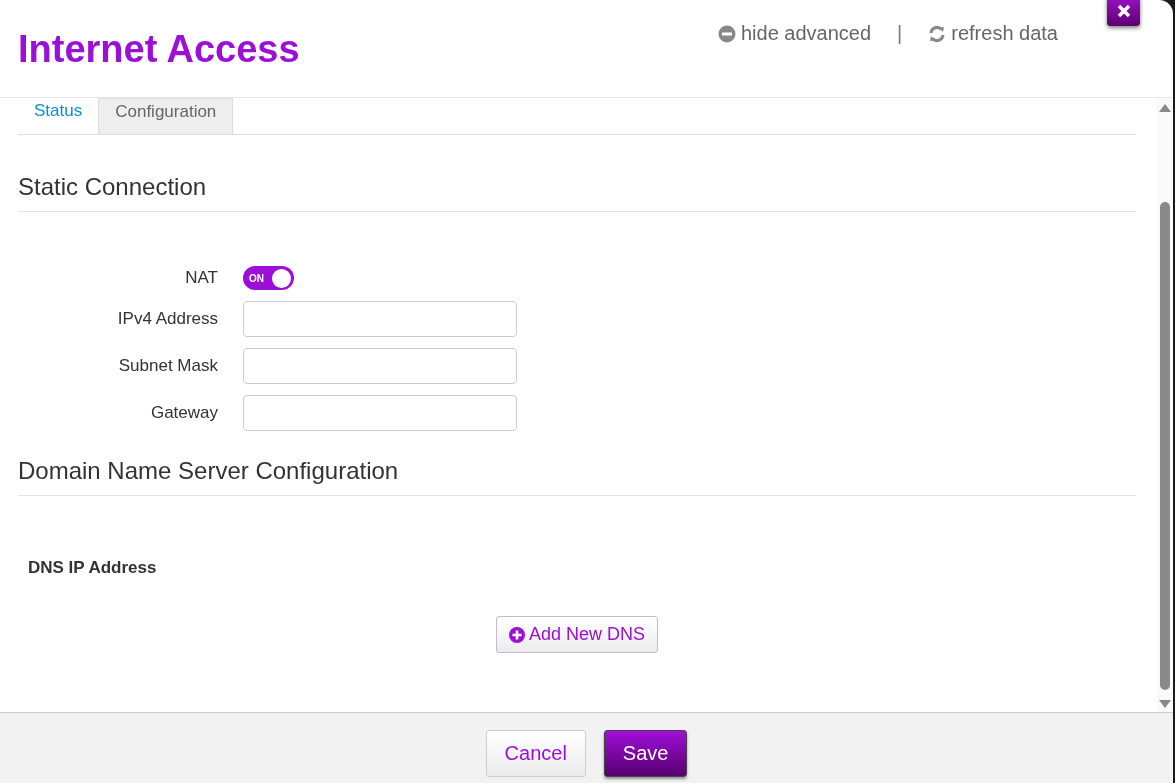 The height and width of the screenshot is (783, 1175). I want to click on close-icon, so click(1123, 11).